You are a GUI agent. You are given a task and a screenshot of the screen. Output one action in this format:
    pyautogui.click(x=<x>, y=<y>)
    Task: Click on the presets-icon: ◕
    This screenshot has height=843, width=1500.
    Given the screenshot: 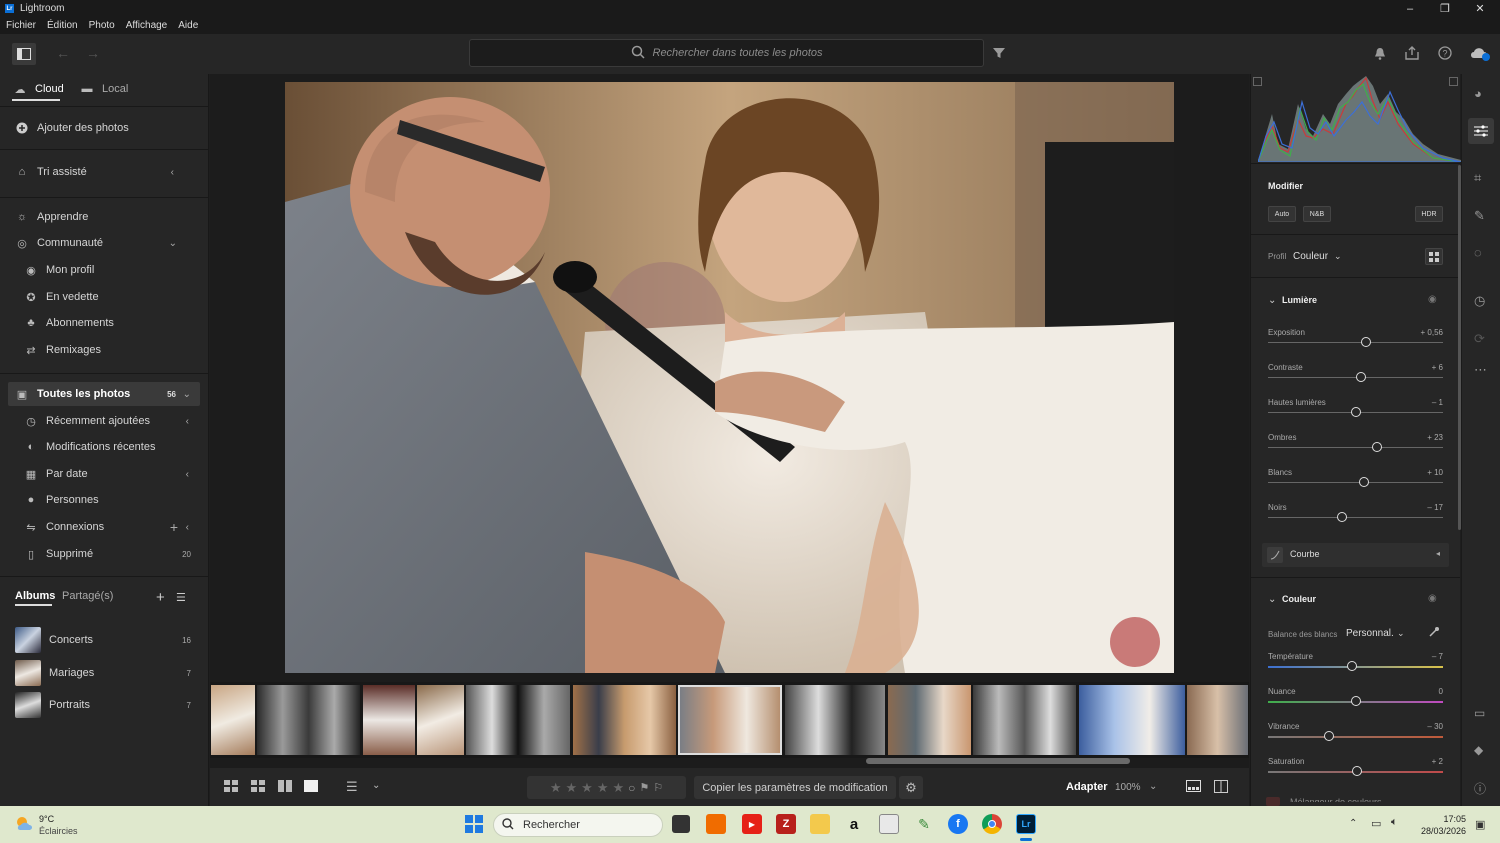 What is the action you would take?
    pyautogui.click(x=1478, y=93)
    